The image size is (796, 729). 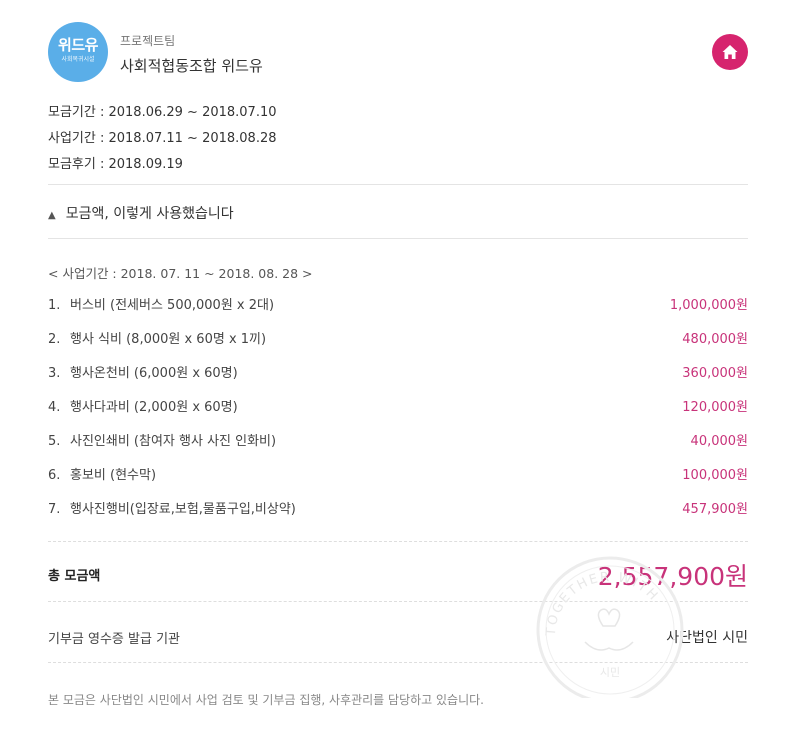 I want to click on usage-toggle: ▲ 모금액, 이렇게 사용했습니다, so click(x=141, y=213).